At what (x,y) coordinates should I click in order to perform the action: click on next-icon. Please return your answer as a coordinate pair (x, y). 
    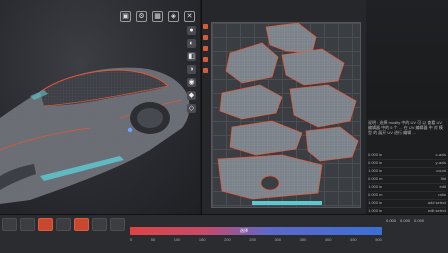
    Looking at the image, I should click on (117, 224).